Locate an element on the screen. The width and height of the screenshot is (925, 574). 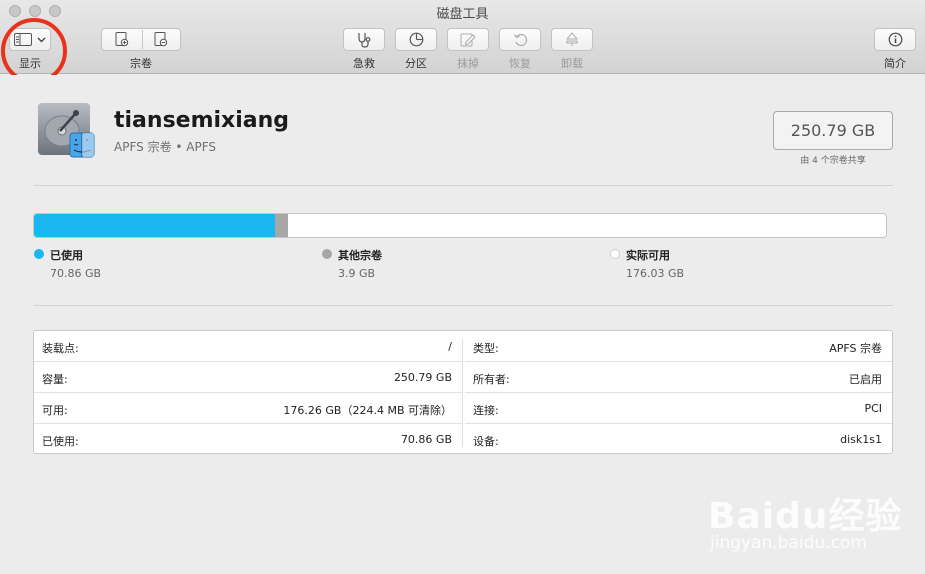
erase-icon is located at coordinates (468, 39).